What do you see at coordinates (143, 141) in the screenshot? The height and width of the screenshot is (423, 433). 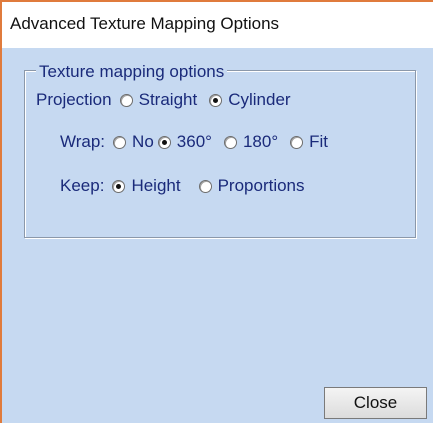 I see `radio-label: No` at bounding box center [143, 141].